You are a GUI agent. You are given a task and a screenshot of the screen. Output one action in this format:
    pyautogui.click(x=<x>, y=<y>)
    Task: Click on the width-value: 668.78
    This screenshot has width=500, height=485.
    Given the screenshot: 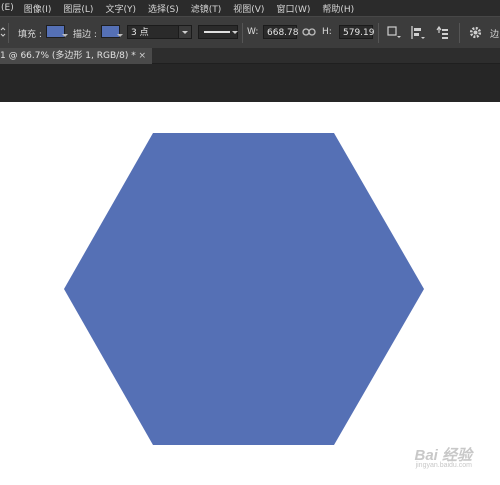 What is the action you would take?
    pyautogui.click(x=283, y=33)
    